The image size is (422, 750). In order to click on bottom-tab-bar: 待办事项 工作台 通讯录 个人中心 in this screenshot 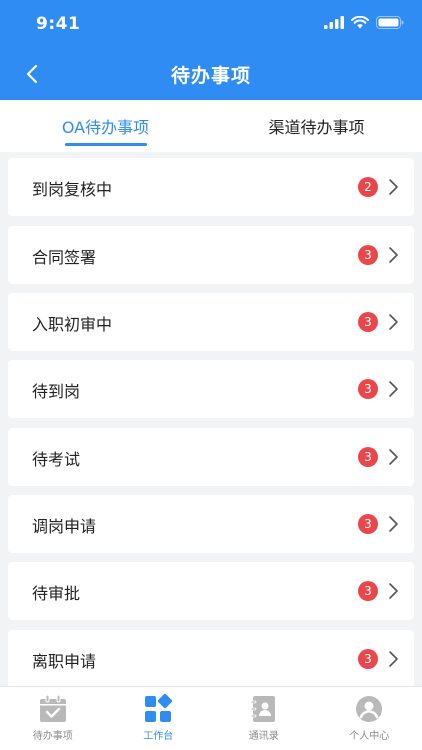, I will do `click(211, 718)`.